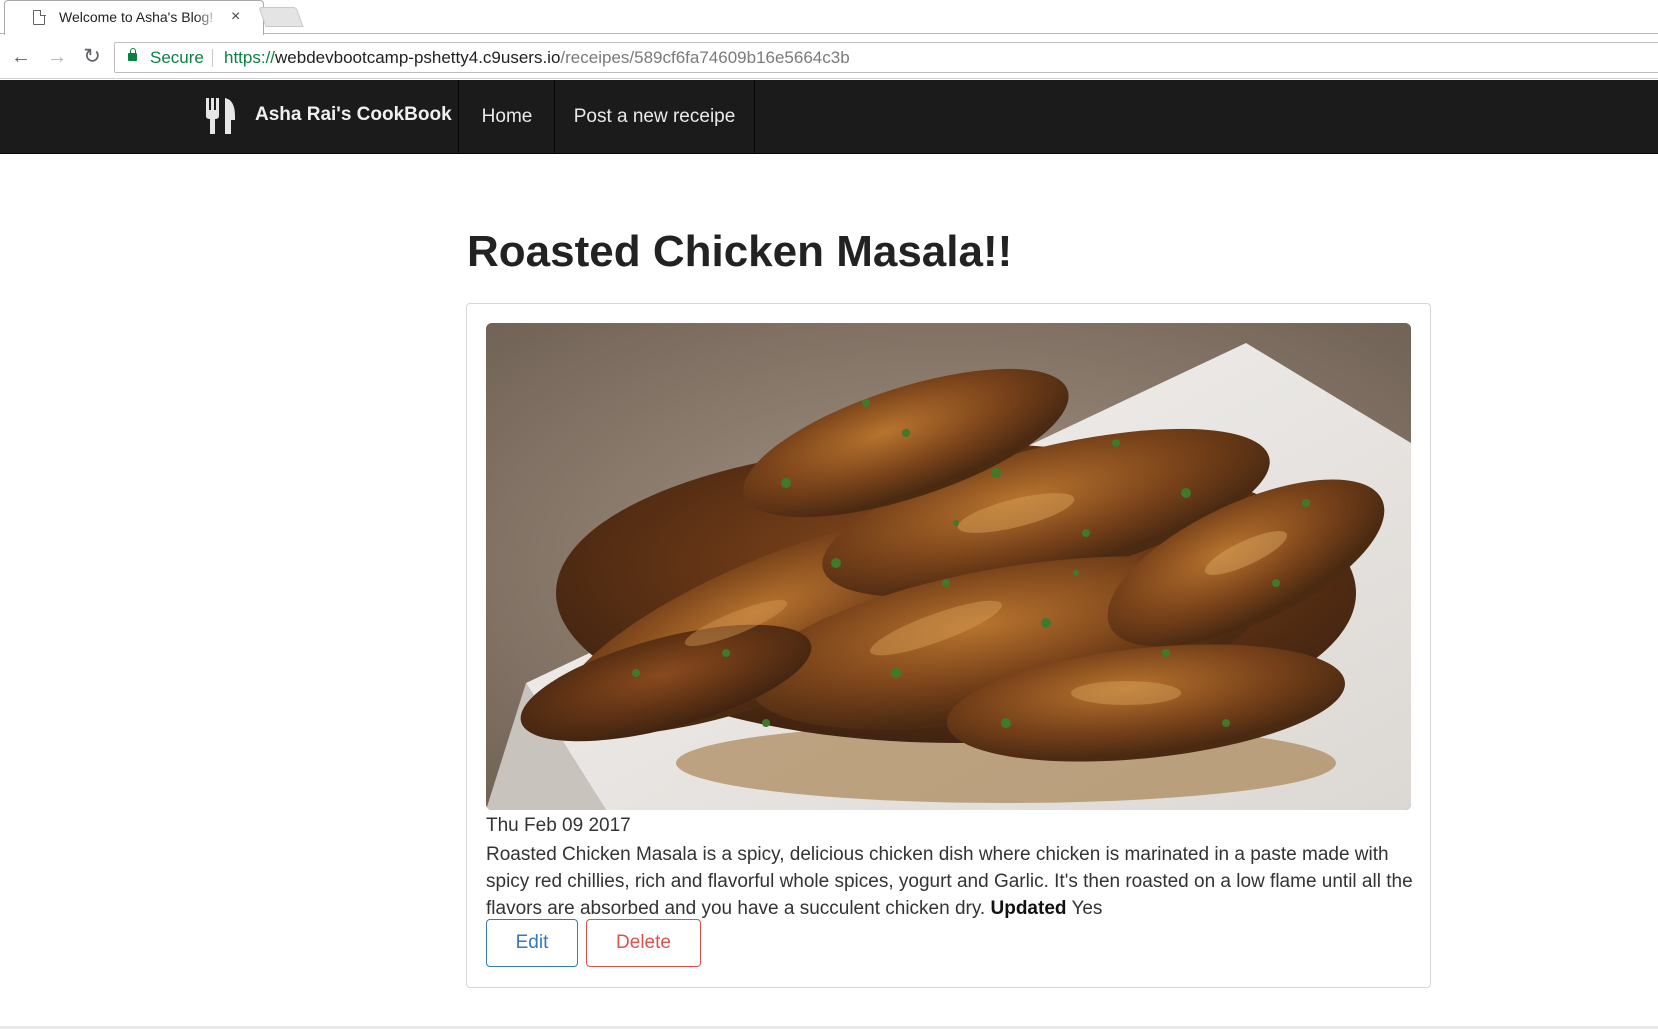 The width and height of the screenshot is (1658, 1029). What do you see at coordinates (1028, 908) in the screenshot?
I see `updated-label: Updated` at bounding box center [1028, 908].